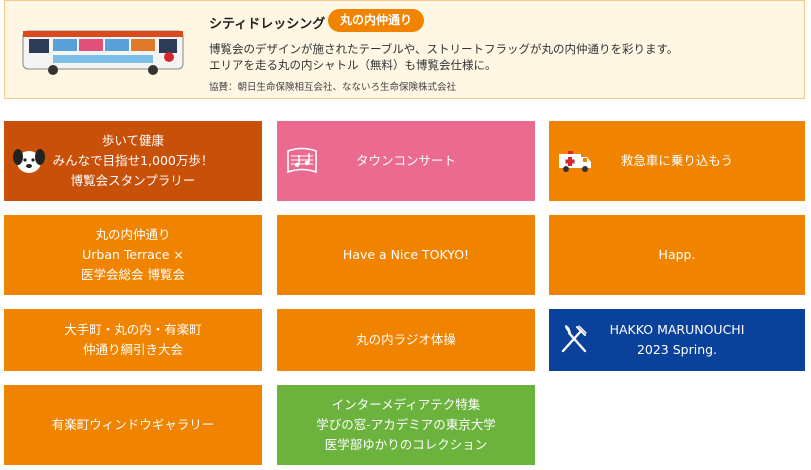  I want to click on tile-label: Happ., so click(677, 254).